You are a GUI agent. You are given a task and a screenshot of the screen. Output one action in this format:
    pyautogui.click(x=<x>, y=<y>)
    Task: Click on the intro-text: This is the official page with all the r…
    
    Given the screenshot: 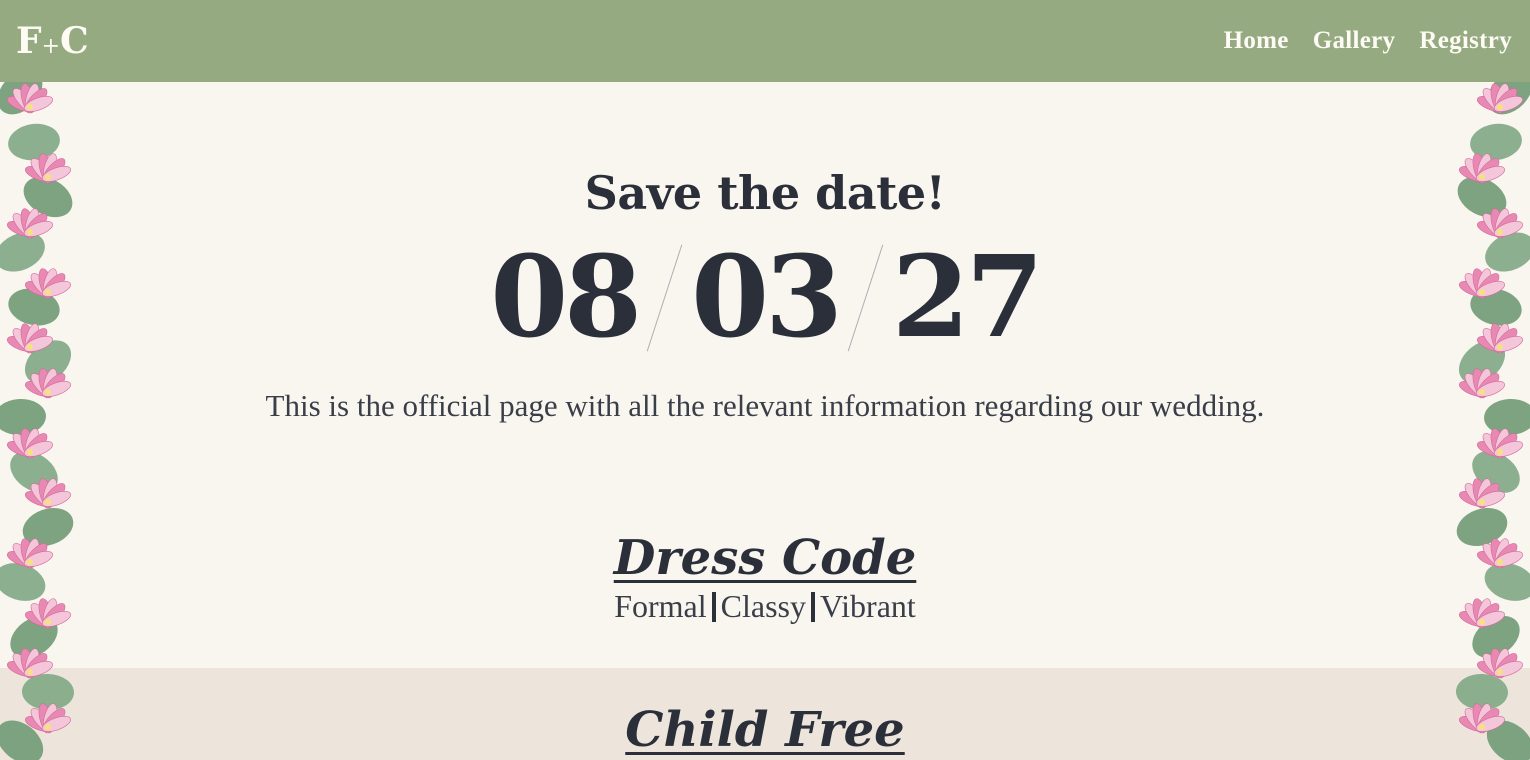 What is the action you would take?
    pyautogui.click(x=765, y=405)
    